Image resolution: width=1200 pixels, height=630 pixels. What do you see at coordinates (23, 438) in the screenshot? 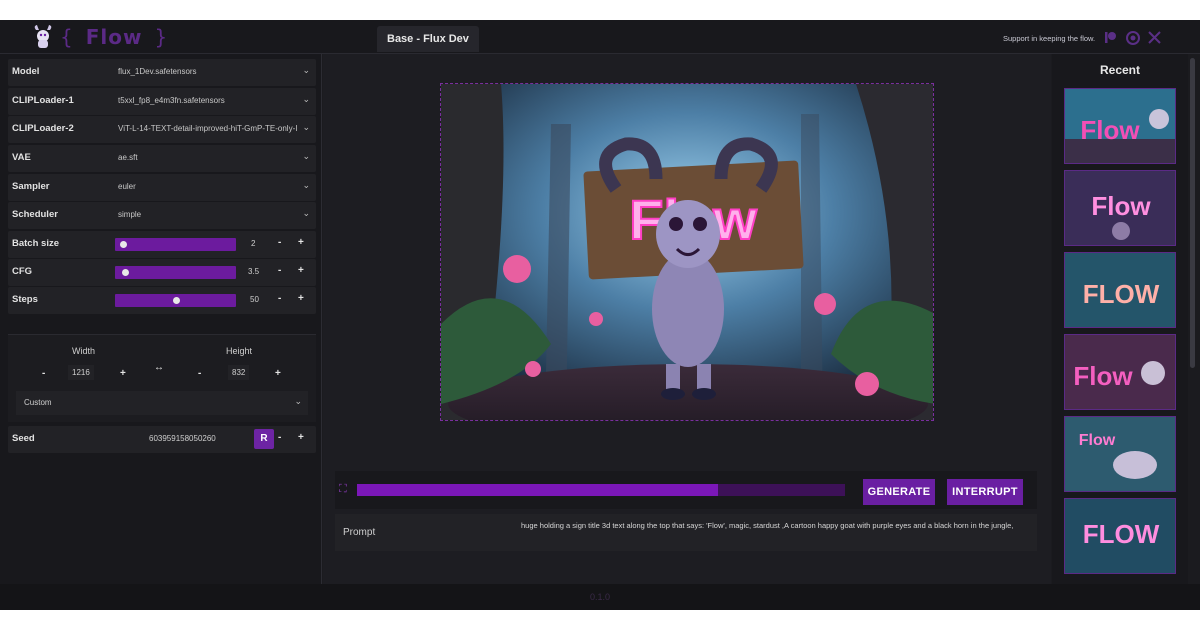
I see `seed-label: Seed` at bounding box center [23, 438].